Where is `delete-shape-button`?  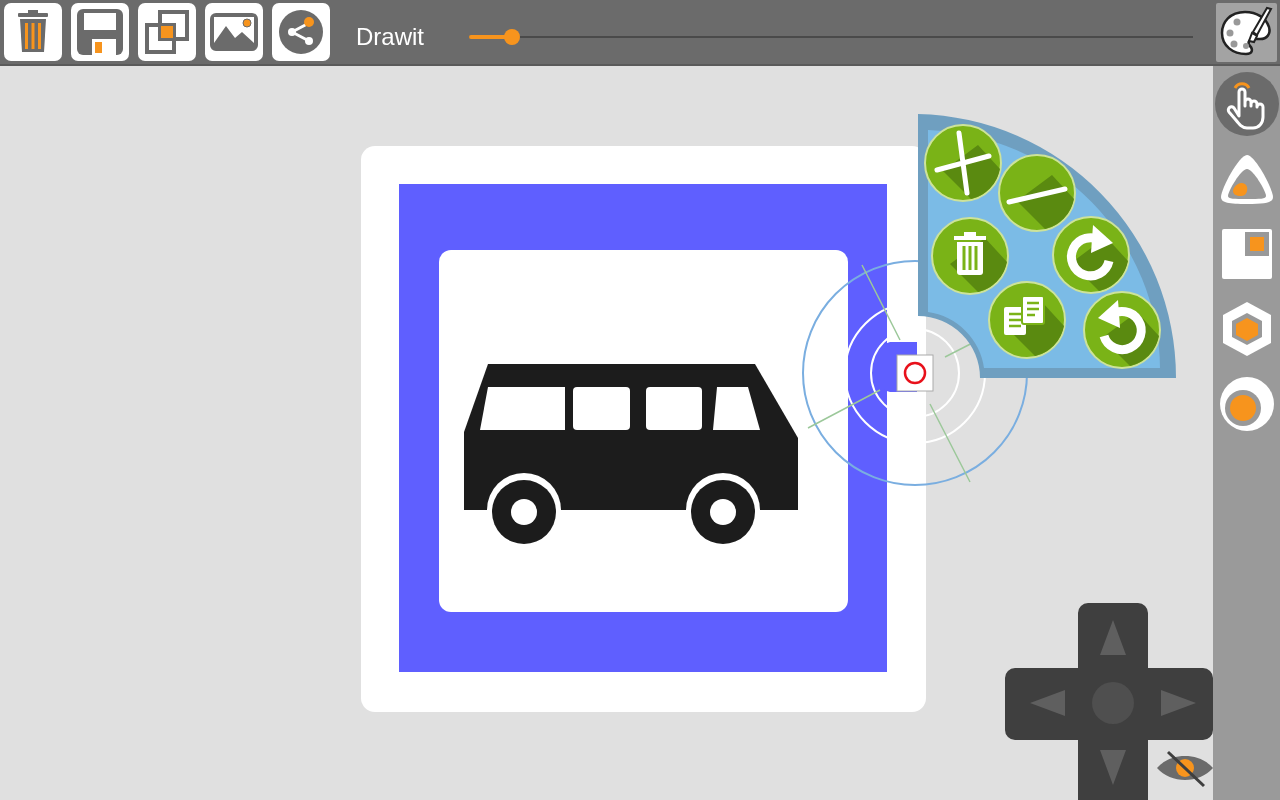
delete-shape-button is located at coordinates (970, 256).